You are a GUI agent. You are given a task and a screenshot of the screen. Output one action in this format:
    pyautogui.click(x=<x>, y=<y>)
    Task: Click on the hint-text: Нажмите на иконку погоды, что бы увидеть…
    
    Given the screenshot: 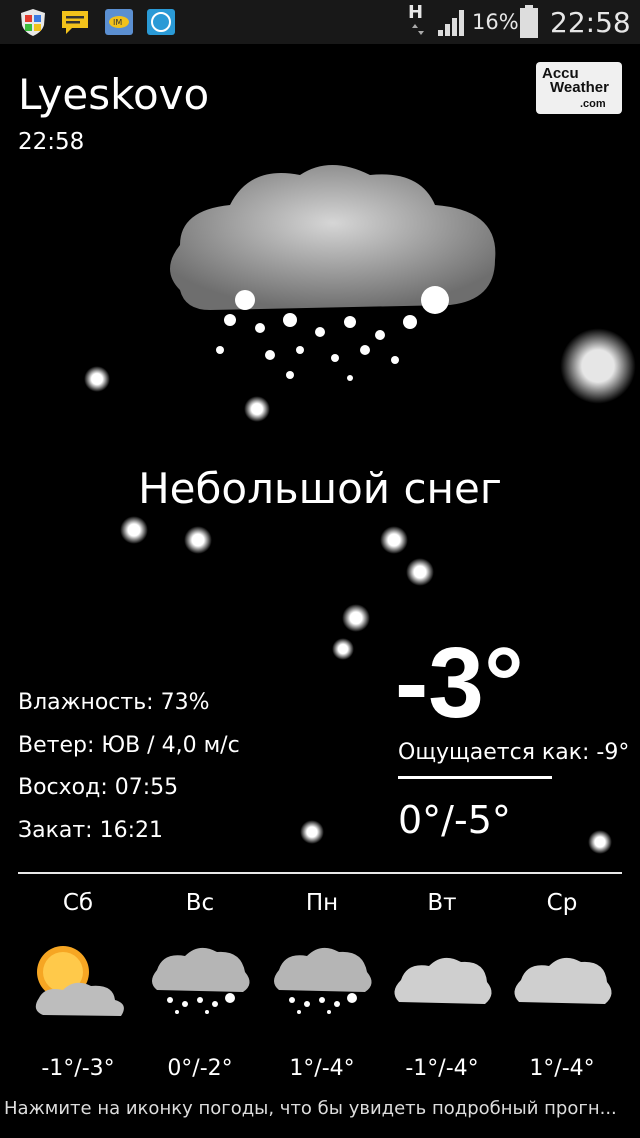 What is the action you would take?
    pyautogui.click(x=320, y=1109)
    